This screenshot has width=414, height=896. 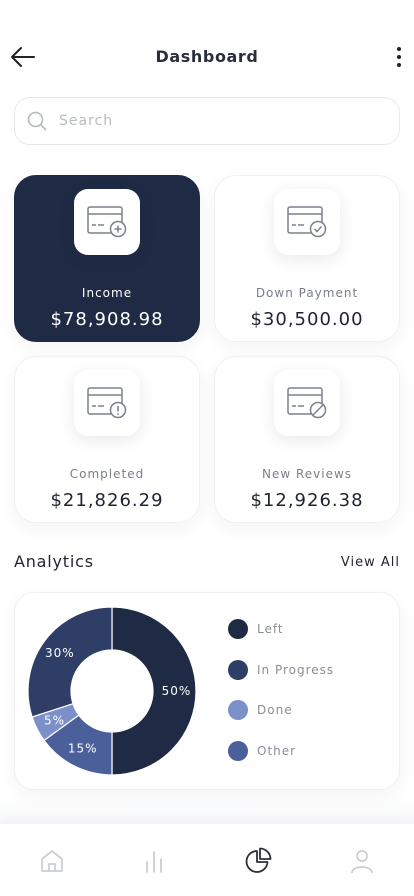 I want to click on card-value: $21,826.29, so click(x=107, y=500).